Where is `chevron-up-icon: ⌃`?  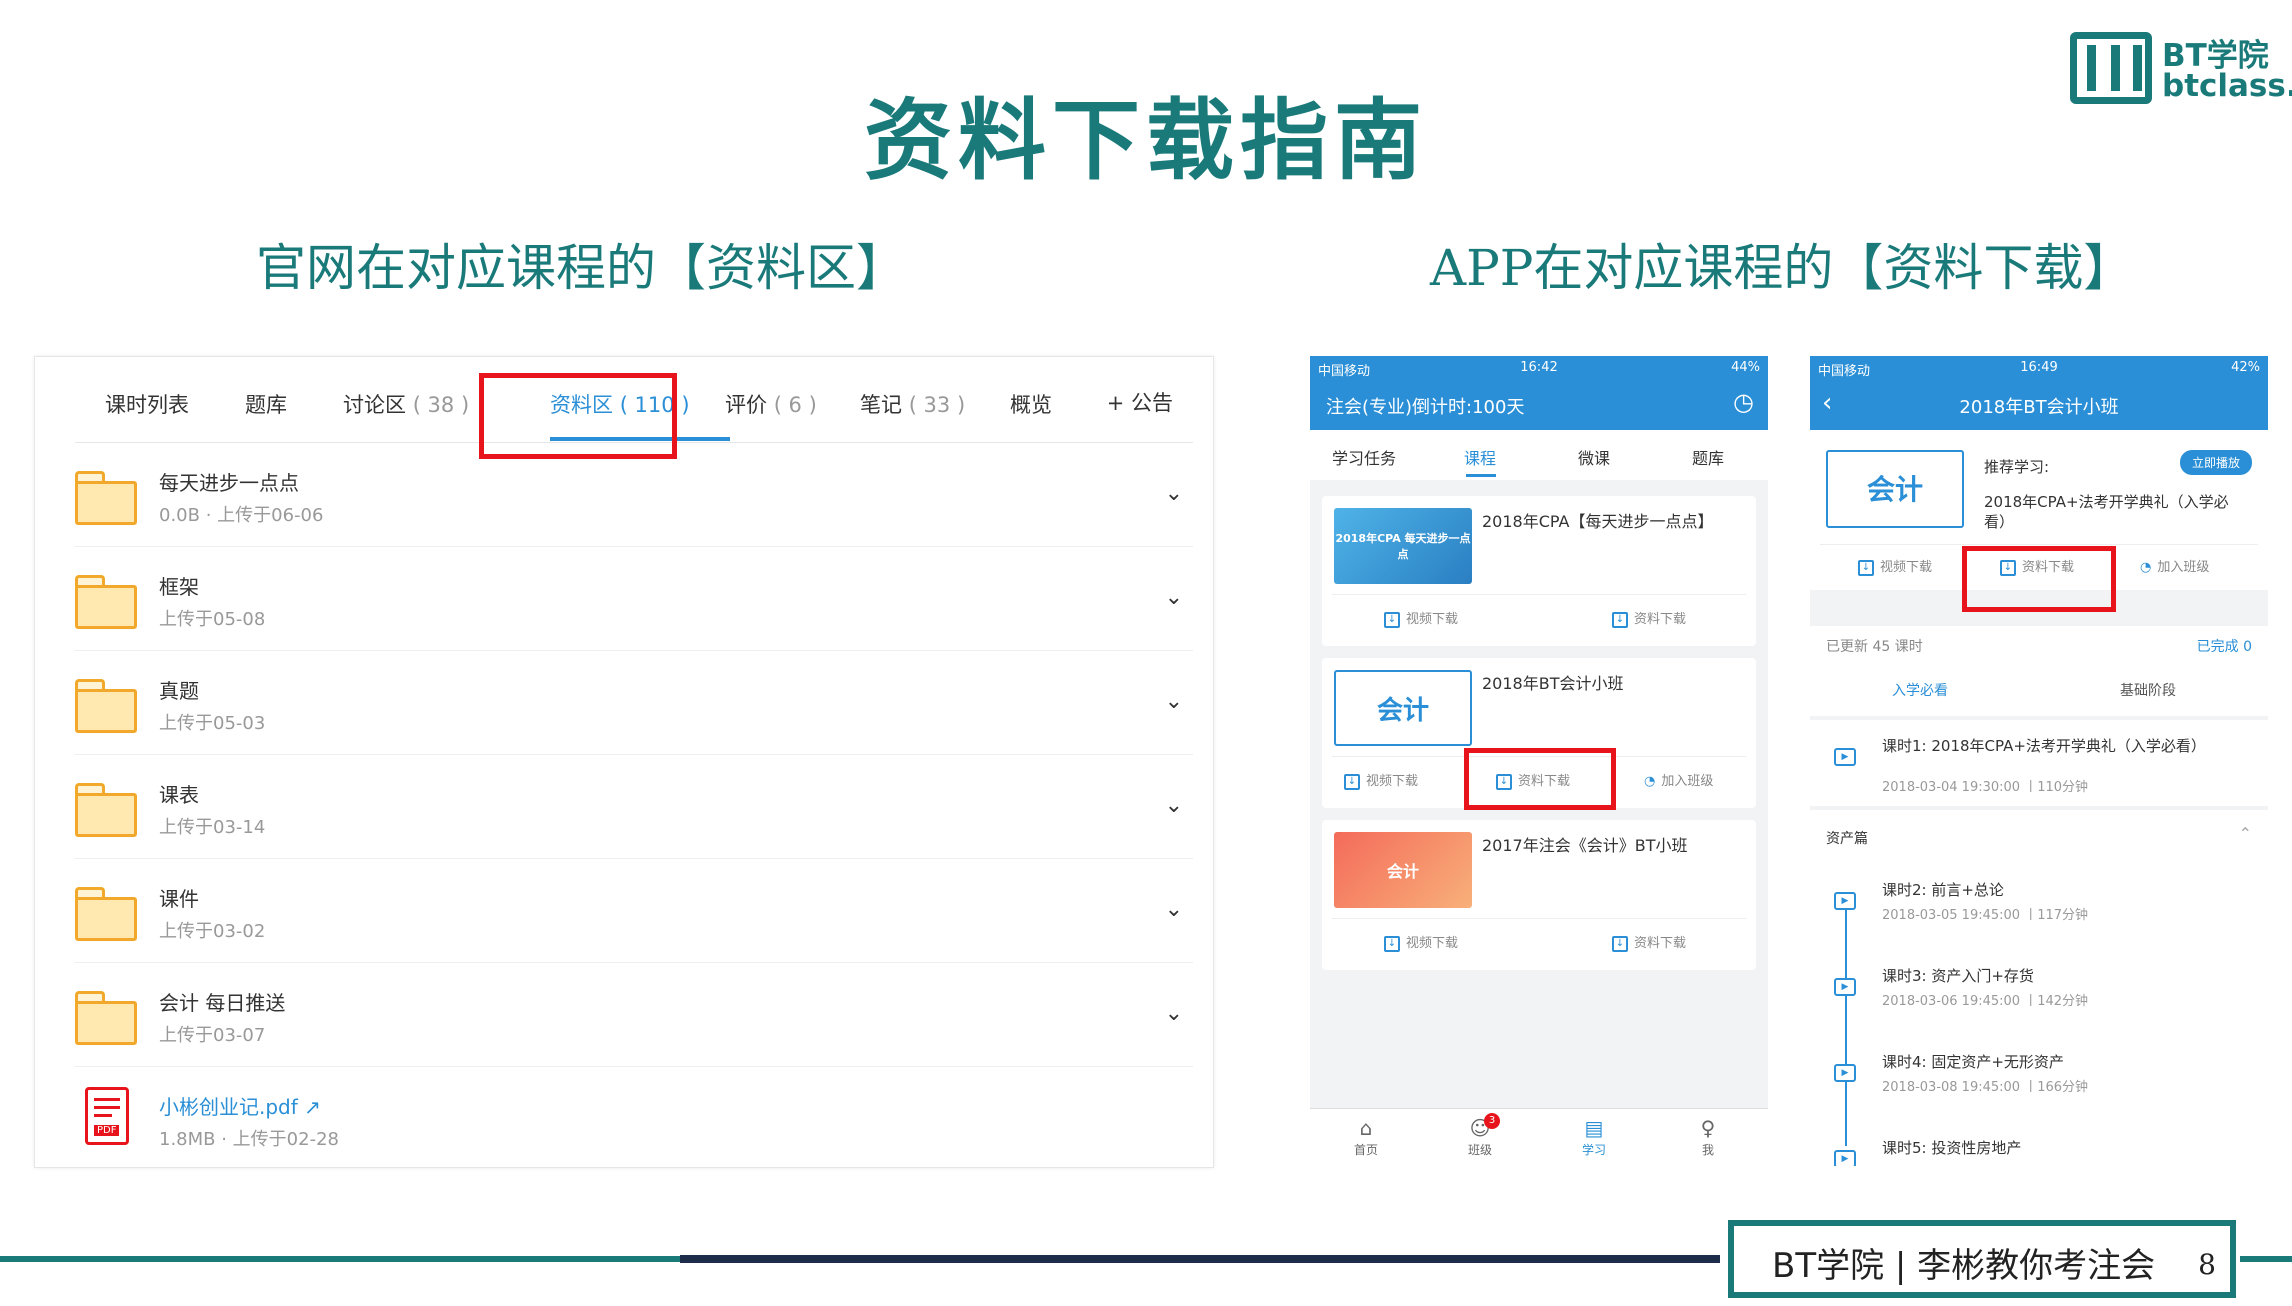 chevron-up-icon: ⌃ is located at coordinates (2245, 833).